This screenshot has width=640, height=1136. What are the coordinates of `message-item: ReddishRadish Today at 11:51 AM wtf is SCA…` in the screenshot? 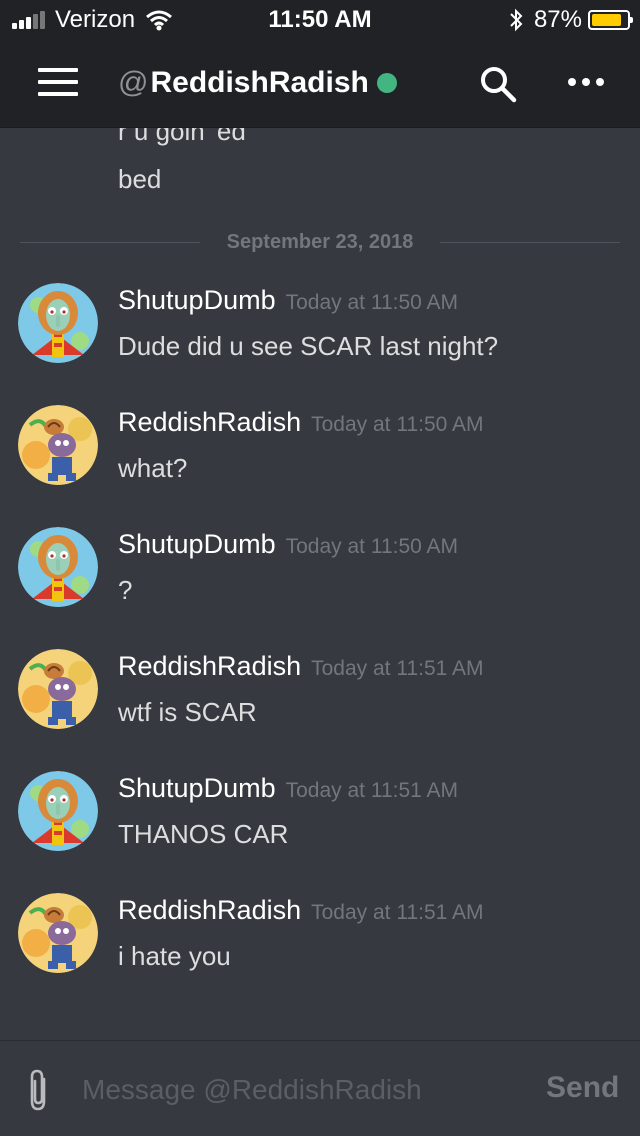 It's located at (320, 704).